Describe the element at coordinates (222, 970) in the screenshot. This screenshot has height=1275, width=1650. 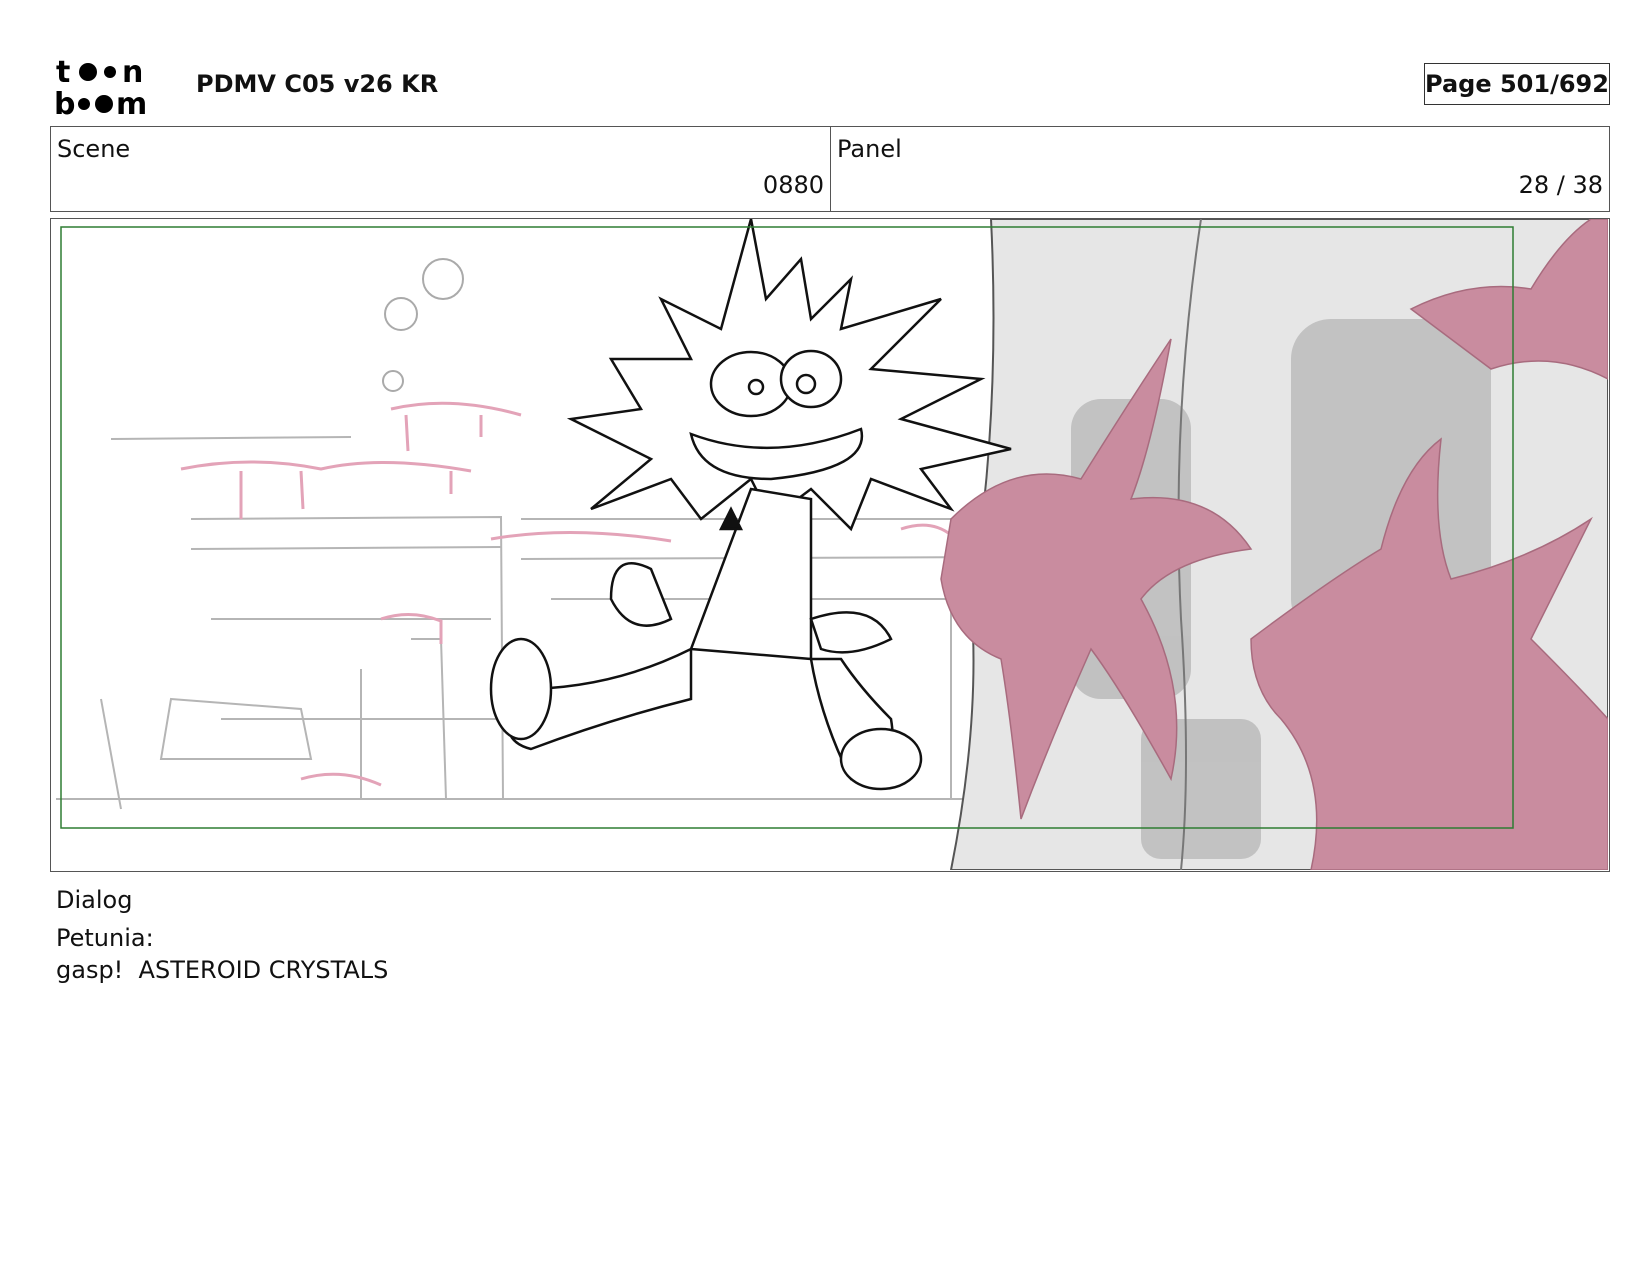
I see `dialog-line: gasp! ASTEROID CRYSTALS` at that location.